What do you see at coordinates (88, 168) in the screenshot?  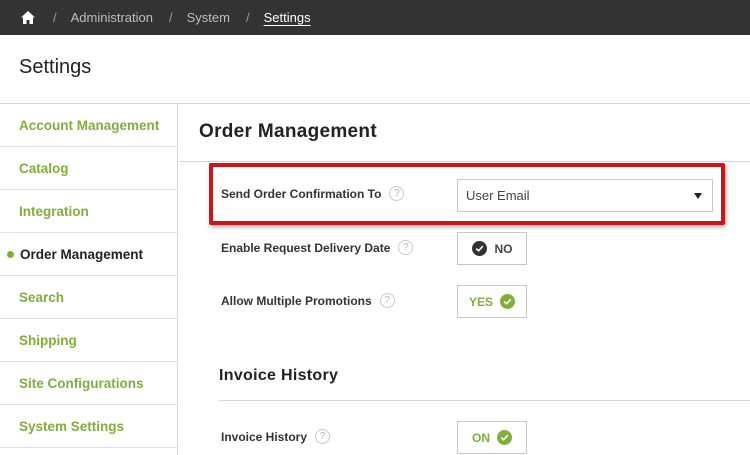 I see `sidebar-item-catalog: Catalog` at bounding box center [88, 168].